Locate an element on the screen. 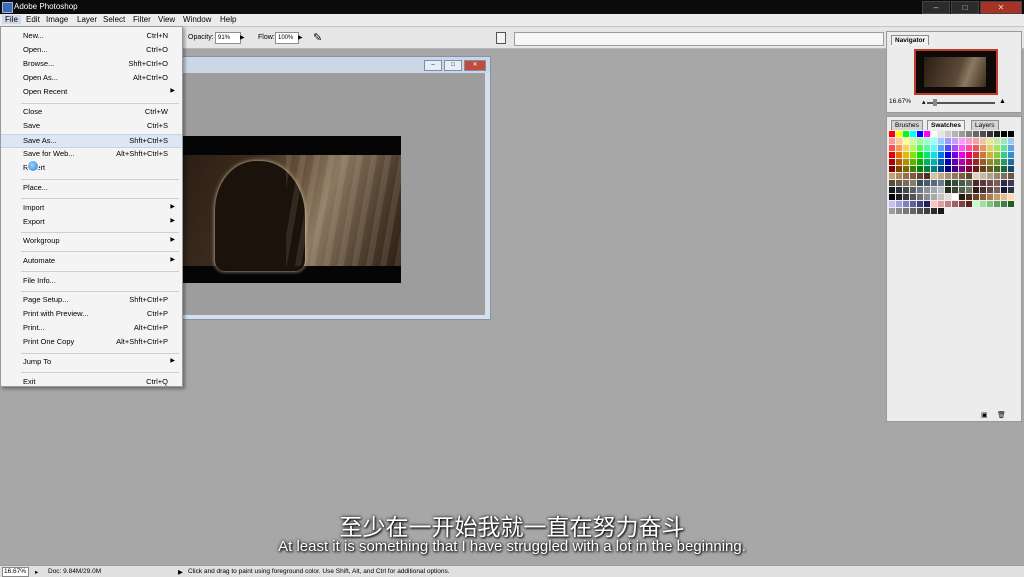 Image resolution: width=1024 pixels, height=577 pixels. file-menu-item-import: Import ▶ is located at coordinates (91, 208).